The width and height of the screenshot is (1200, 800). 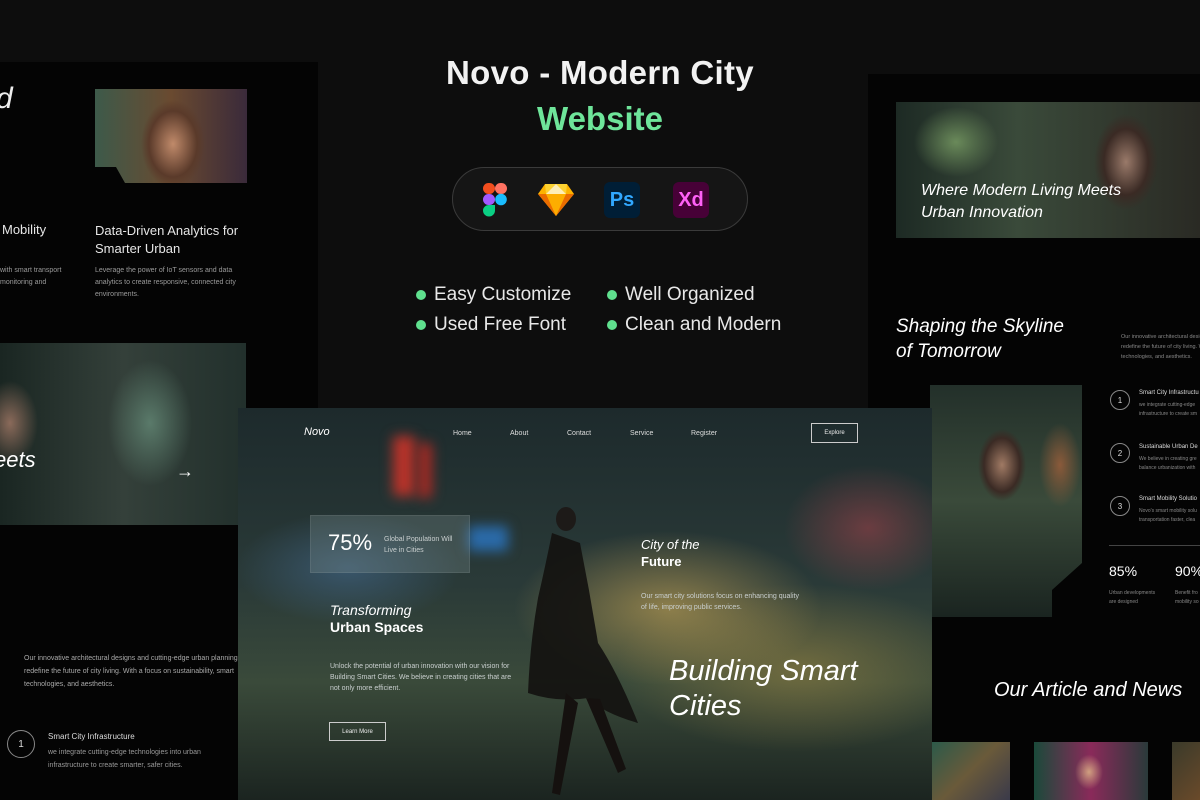 What do you see at coordinates (18, 459) in the screenshot?
I see `meets-fragment: eets` at bounding box center [18, 459].